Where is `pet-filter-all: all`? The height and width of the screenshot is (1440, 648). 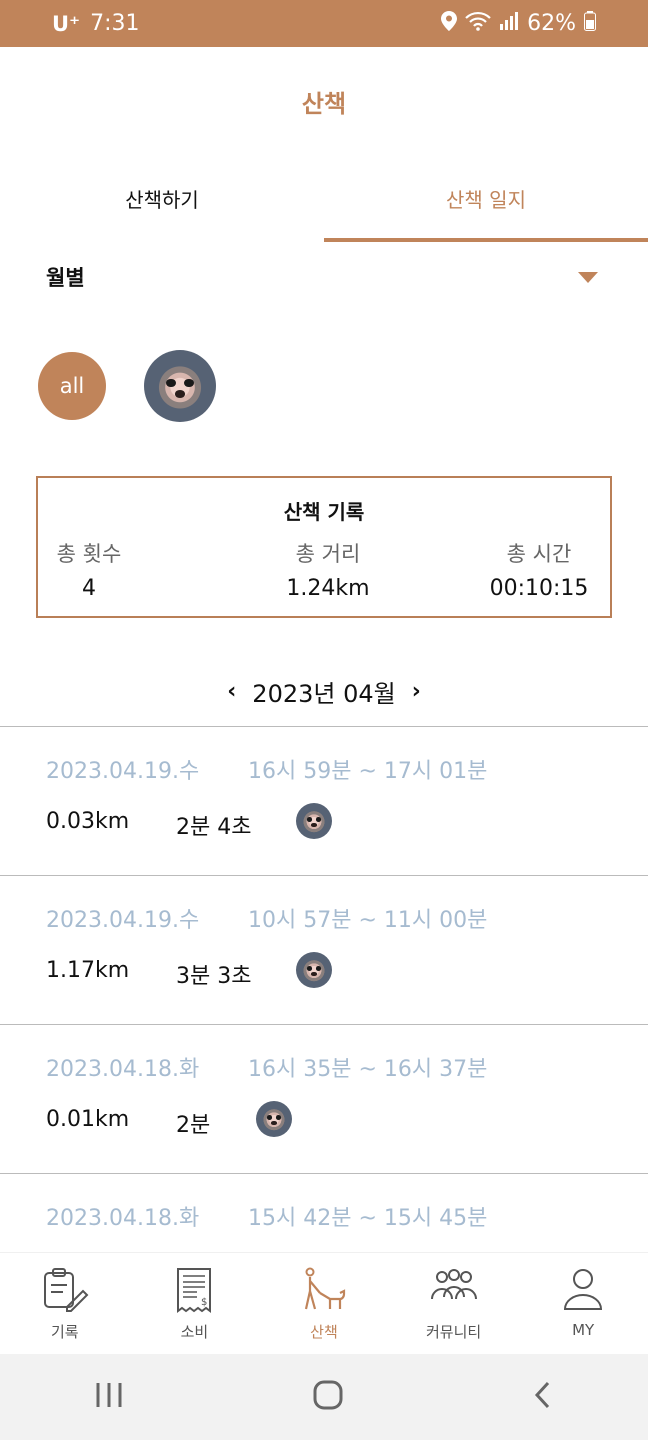
pet-filter-all: all is located at coordinates (72, 386).